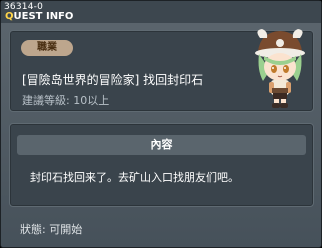 This screenshot has width=322, height=248. Describe the element at coordinates (161, 145) in the screenshot. I see `content-header: 內容` at that location.